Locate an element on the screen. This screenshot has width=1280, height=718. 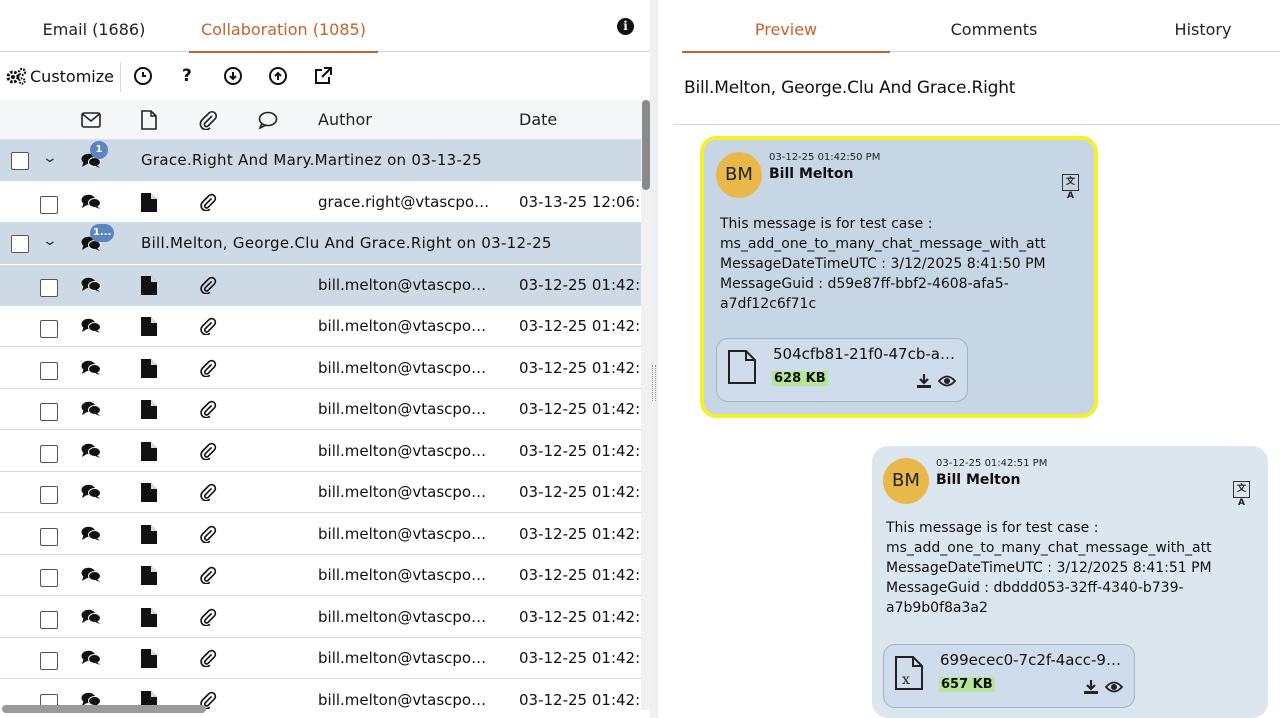
help-button: ? is located at coordinates (187, 76).